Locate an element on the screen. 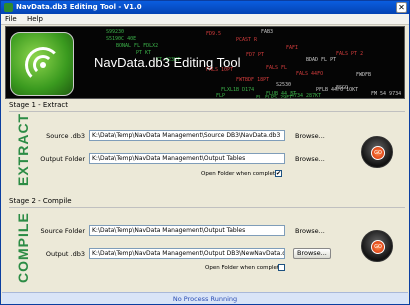 The width and height of the screenshot is (410, 305). map-label: FALS PT 2 is located at coordinates (350, 54).